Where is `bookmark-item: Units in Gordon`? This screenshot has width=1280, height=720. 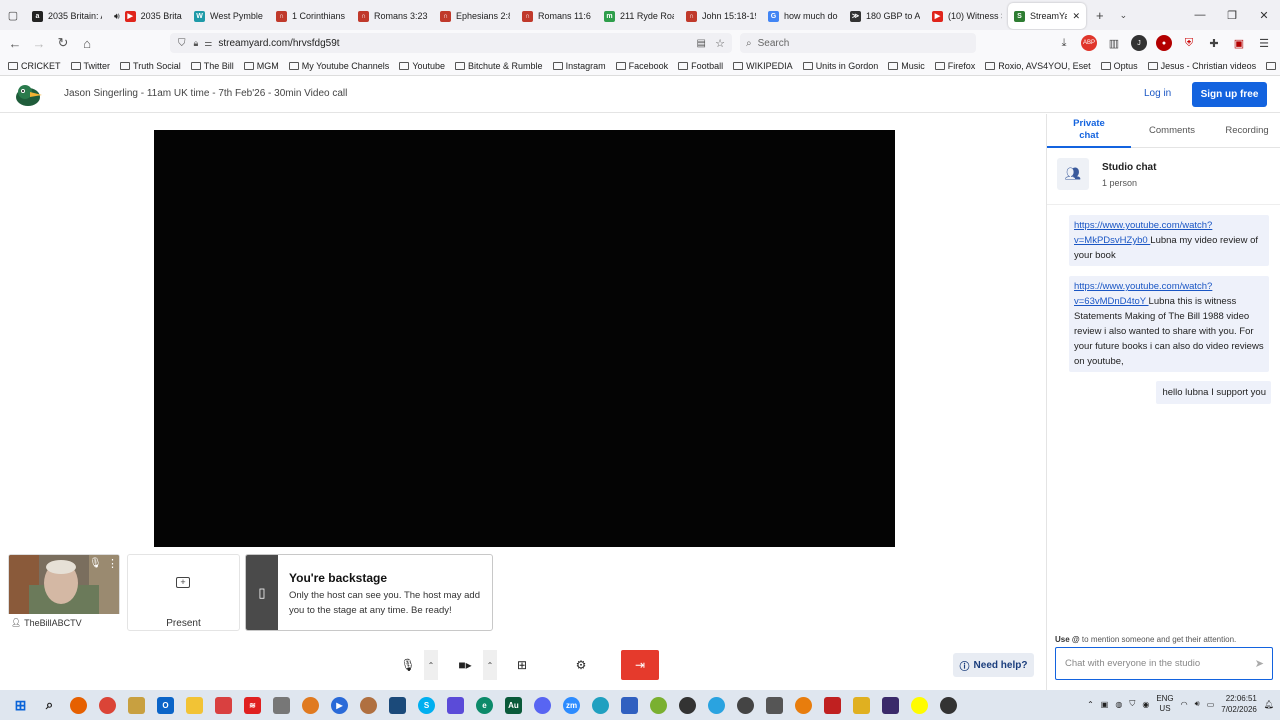 bookmark-item: Units in Gordon is located at coordinates (840, 66).